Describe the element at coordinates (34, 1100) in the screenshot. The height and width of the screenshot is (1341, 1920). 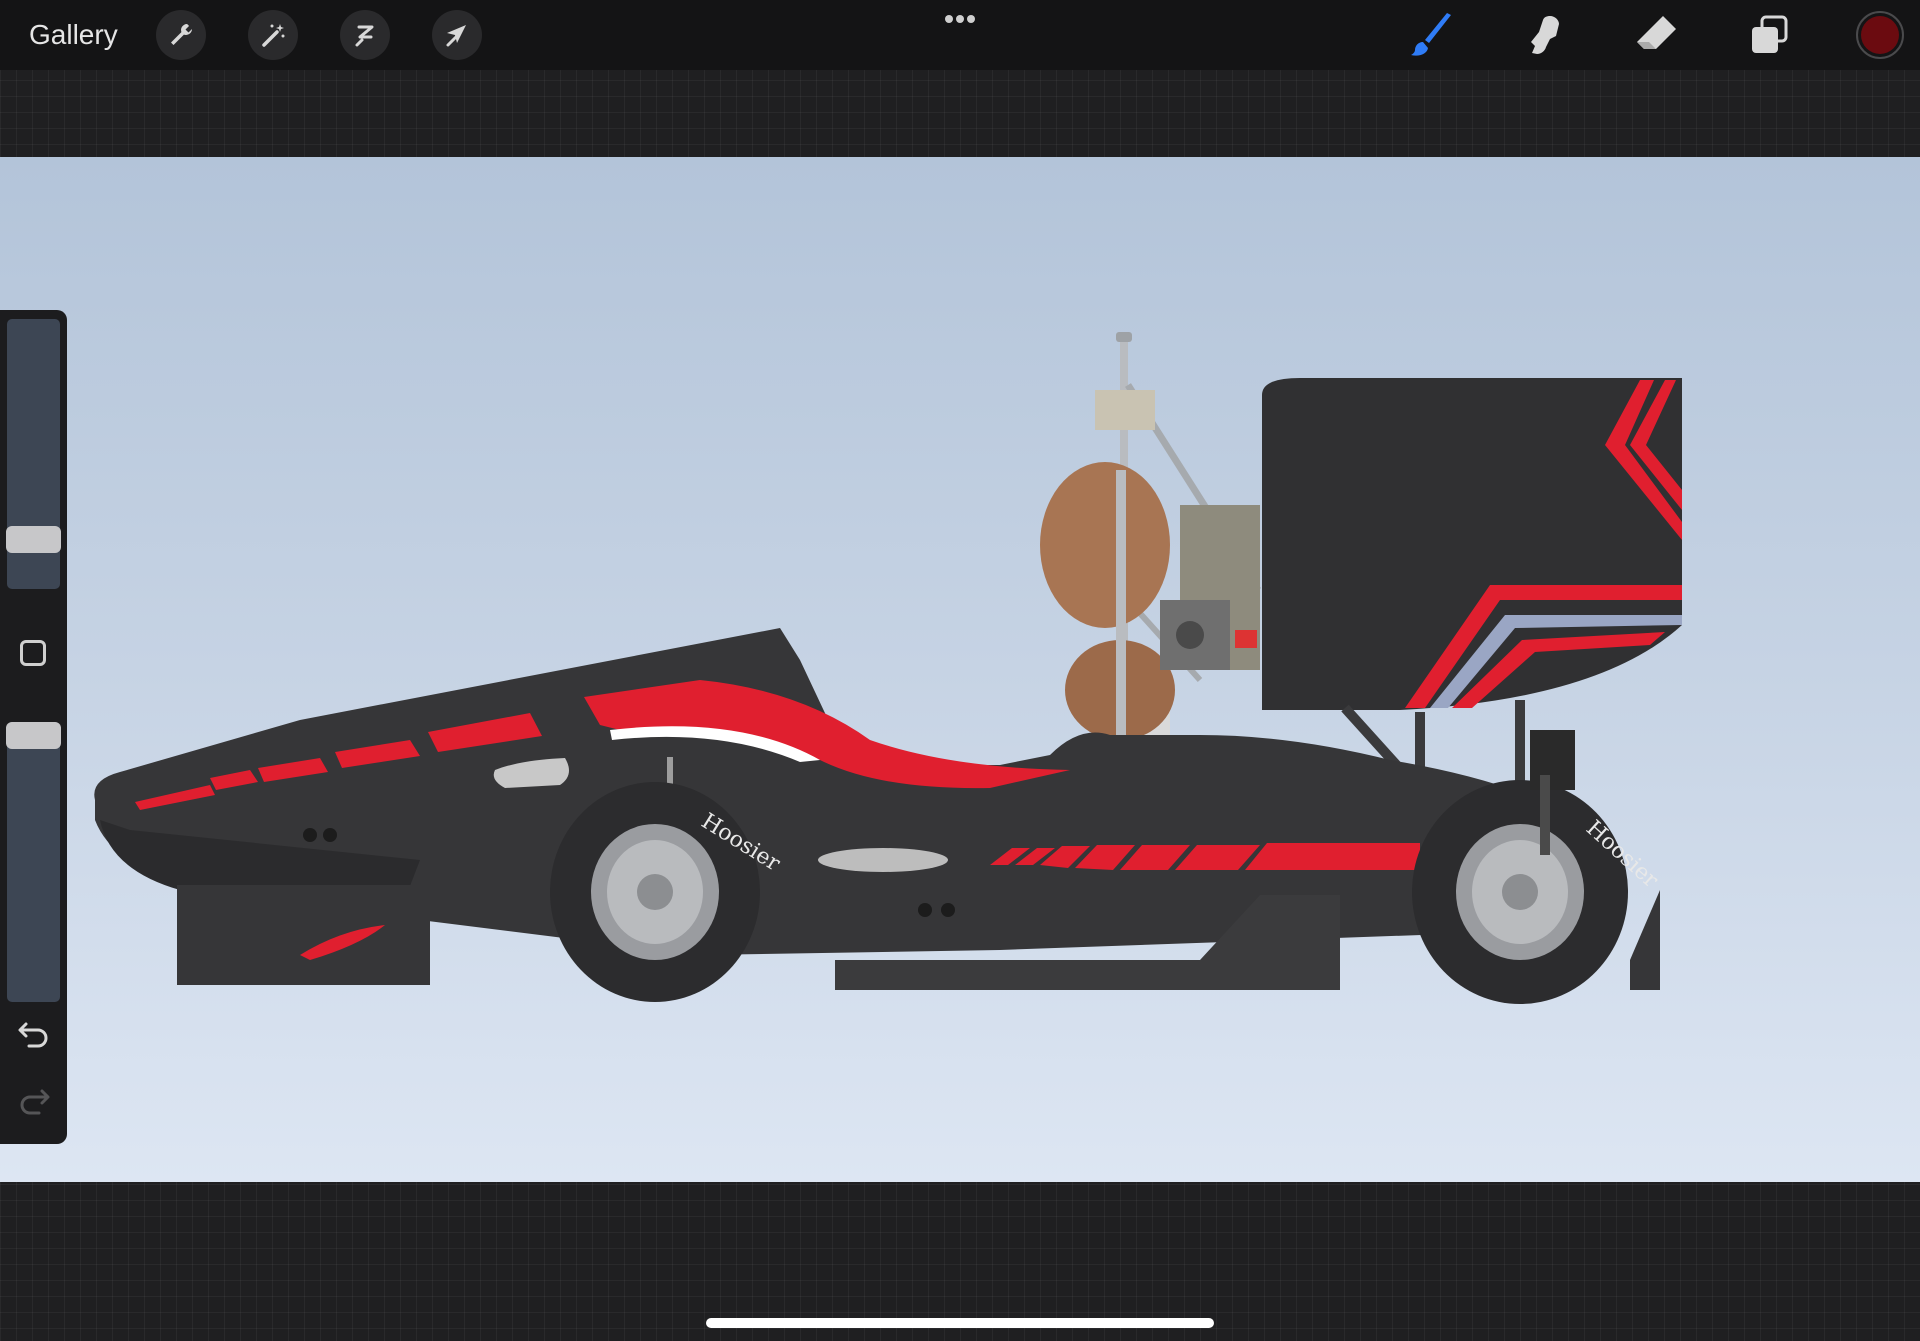
I see `redo-button` at that location.